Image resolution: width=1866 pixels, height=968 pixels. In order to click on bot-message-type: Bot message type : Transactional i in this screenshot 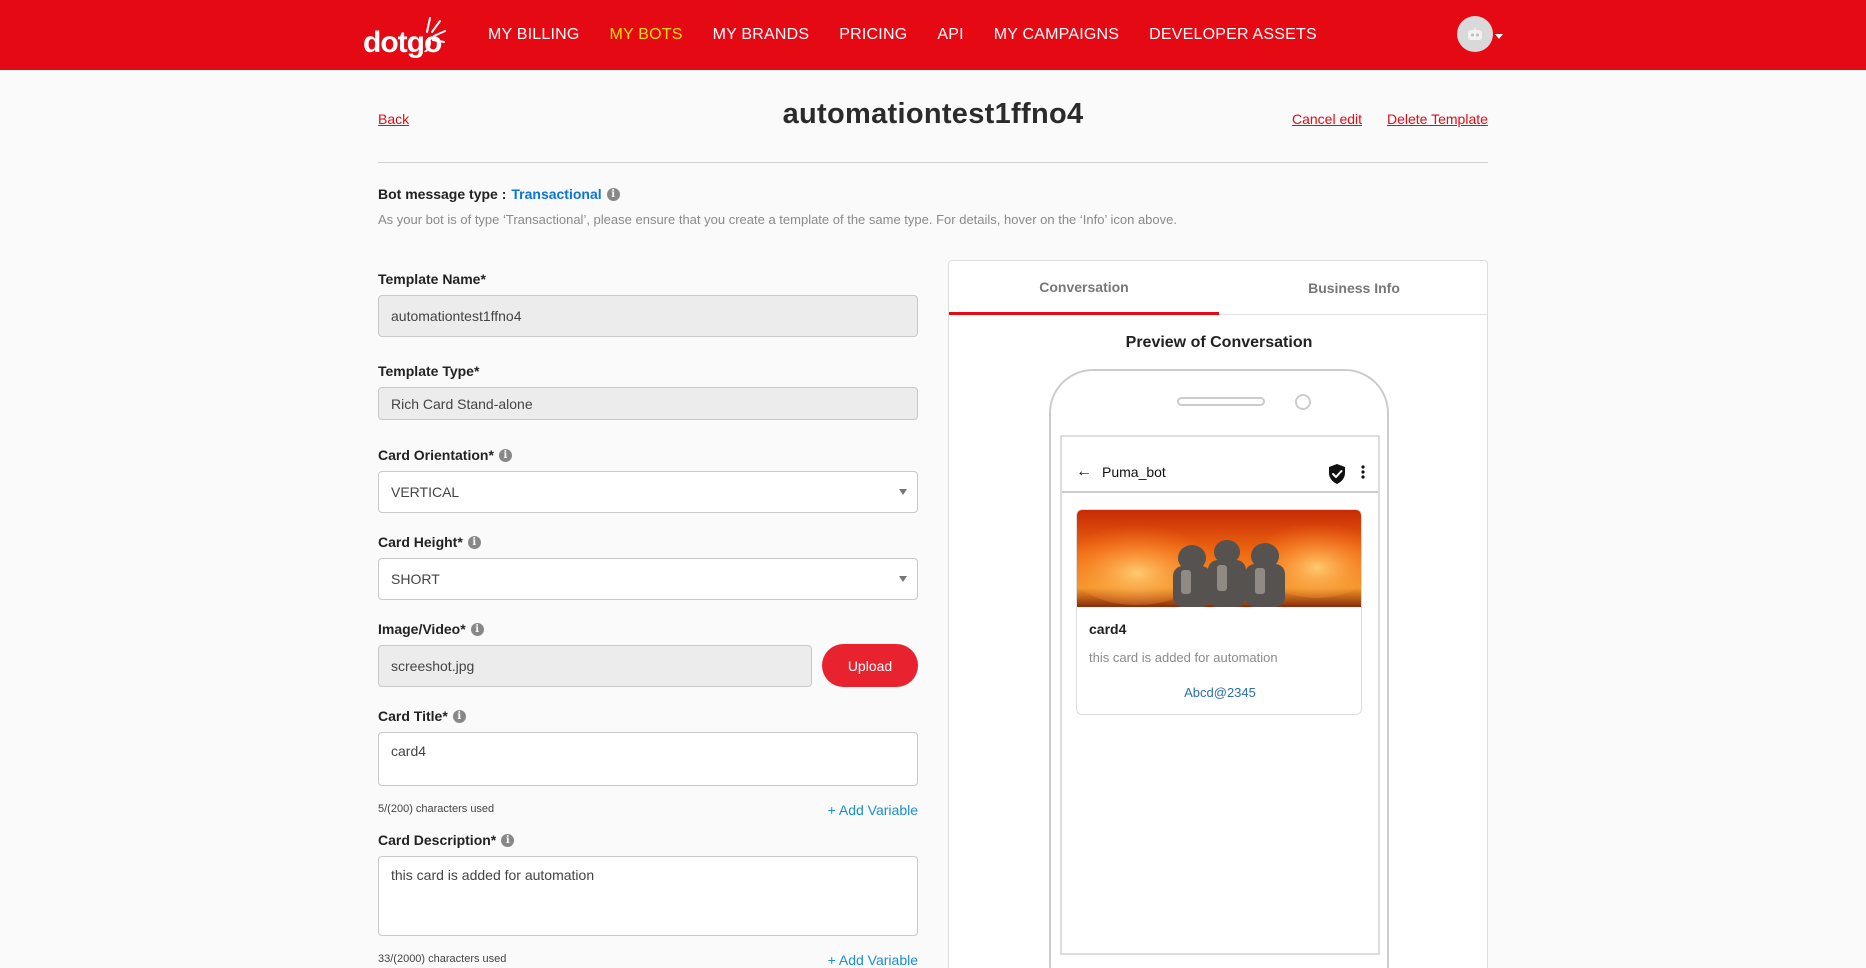, I will do `click(499, 194)`.